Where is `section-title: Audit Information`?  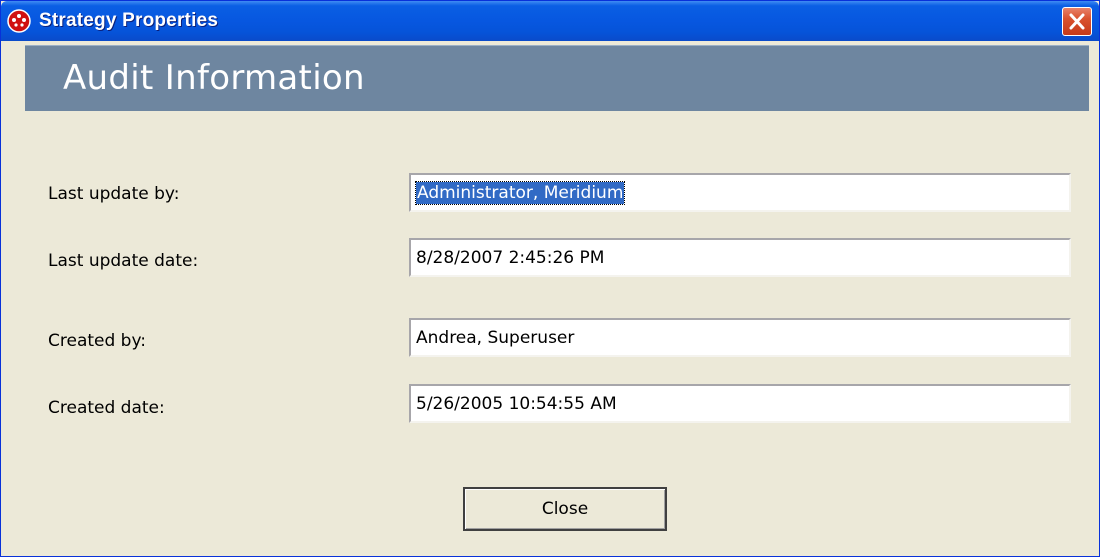 section-title: Audit Information is located at coordinates (214, 78).